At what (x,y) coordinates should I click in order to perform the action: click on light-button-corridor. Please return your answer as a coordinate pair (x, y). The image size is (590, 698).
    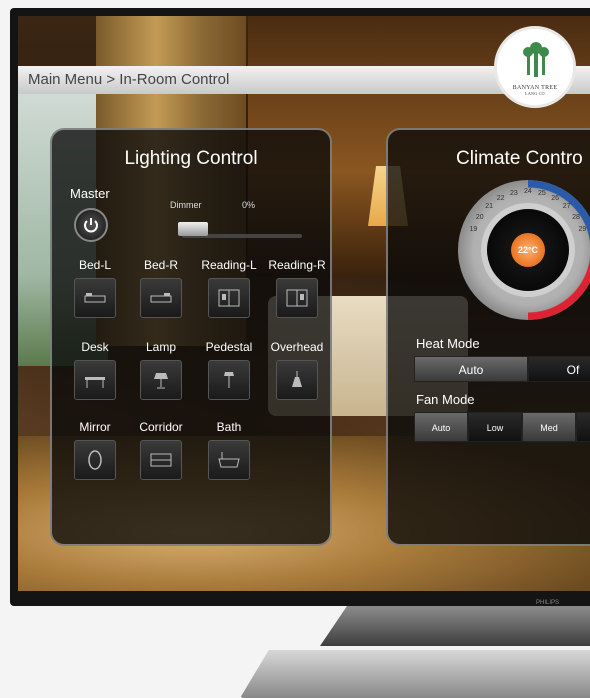
    Looking at the image, I should click on (161, 460).